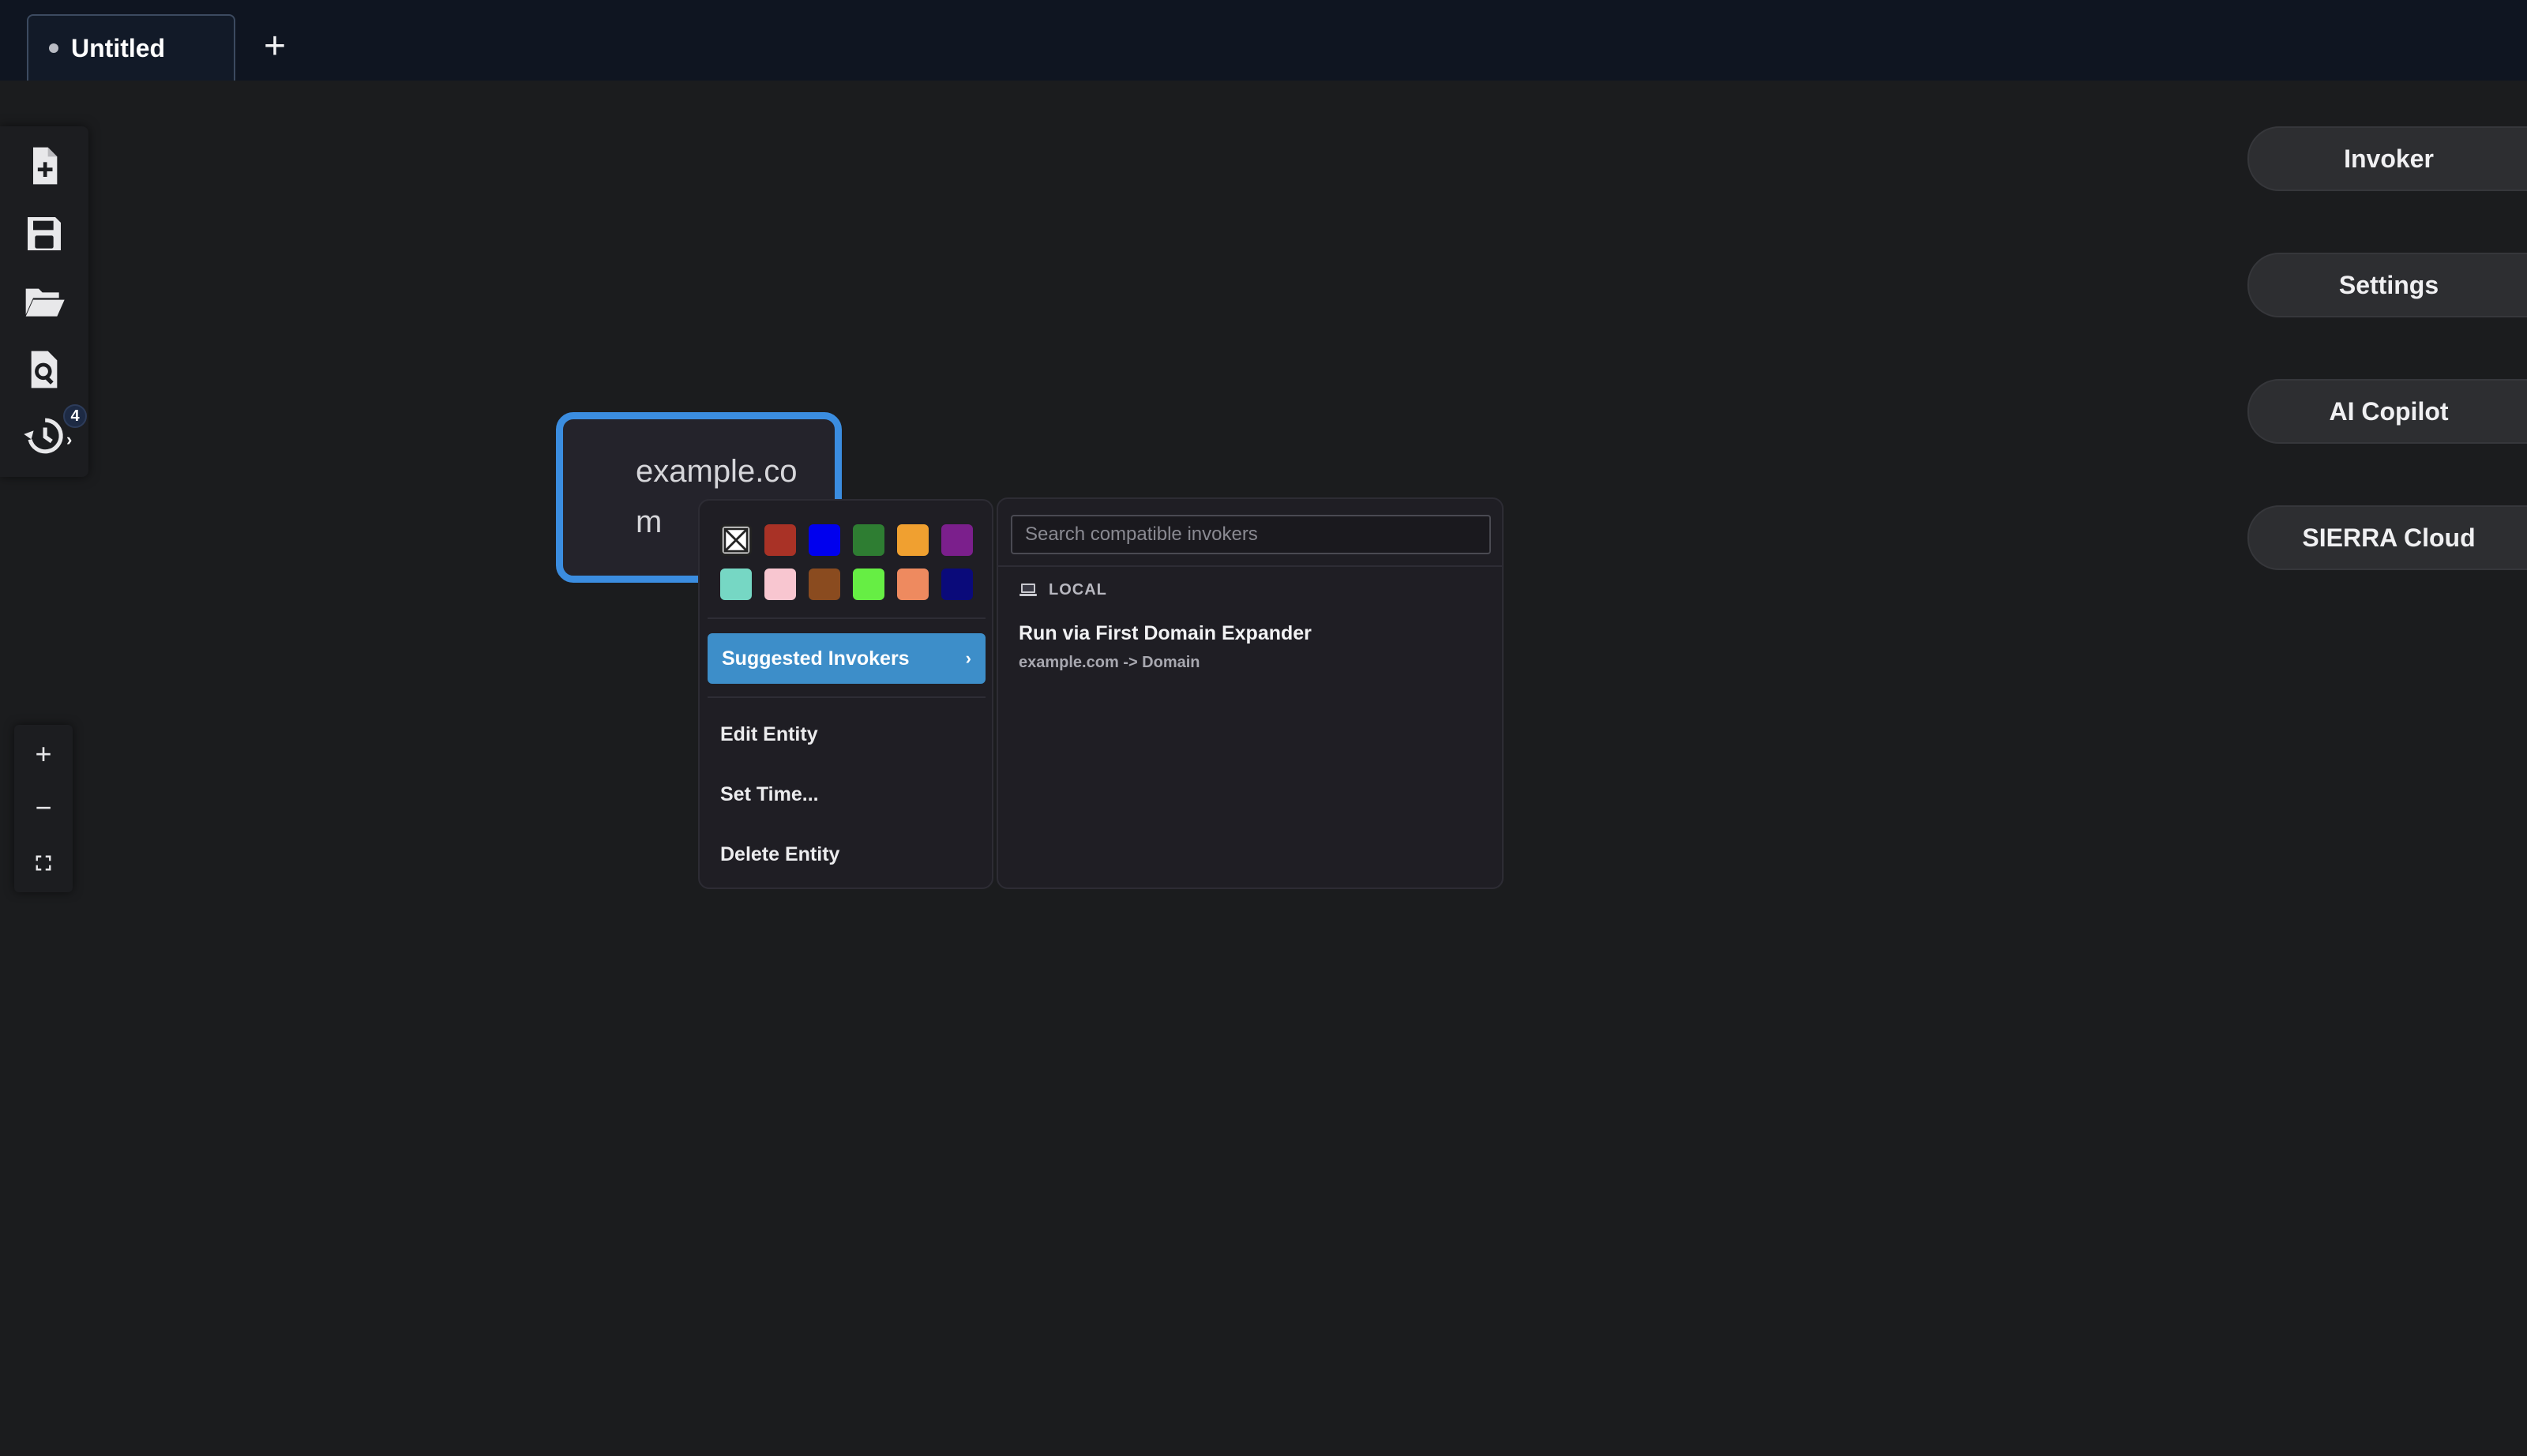 The height and width of the screenshot is (1456, 2527). I want to click on file-plus-icon, so click(45, 166).